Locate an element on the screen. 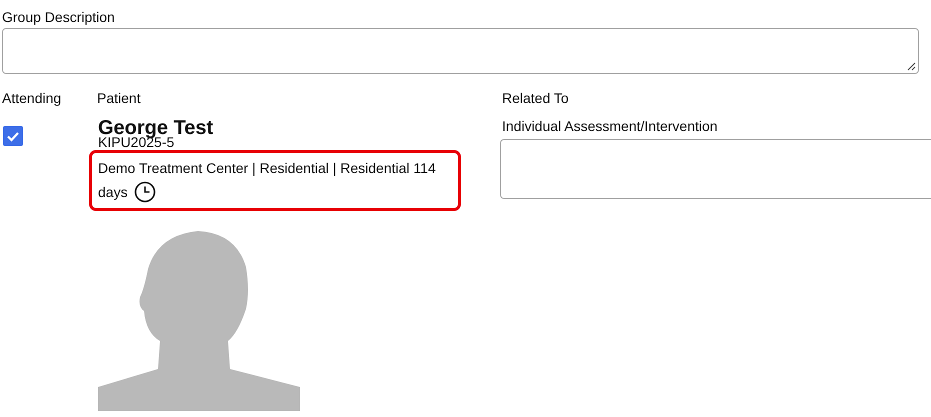  patient-details: days is located at coordinates (113, 192).